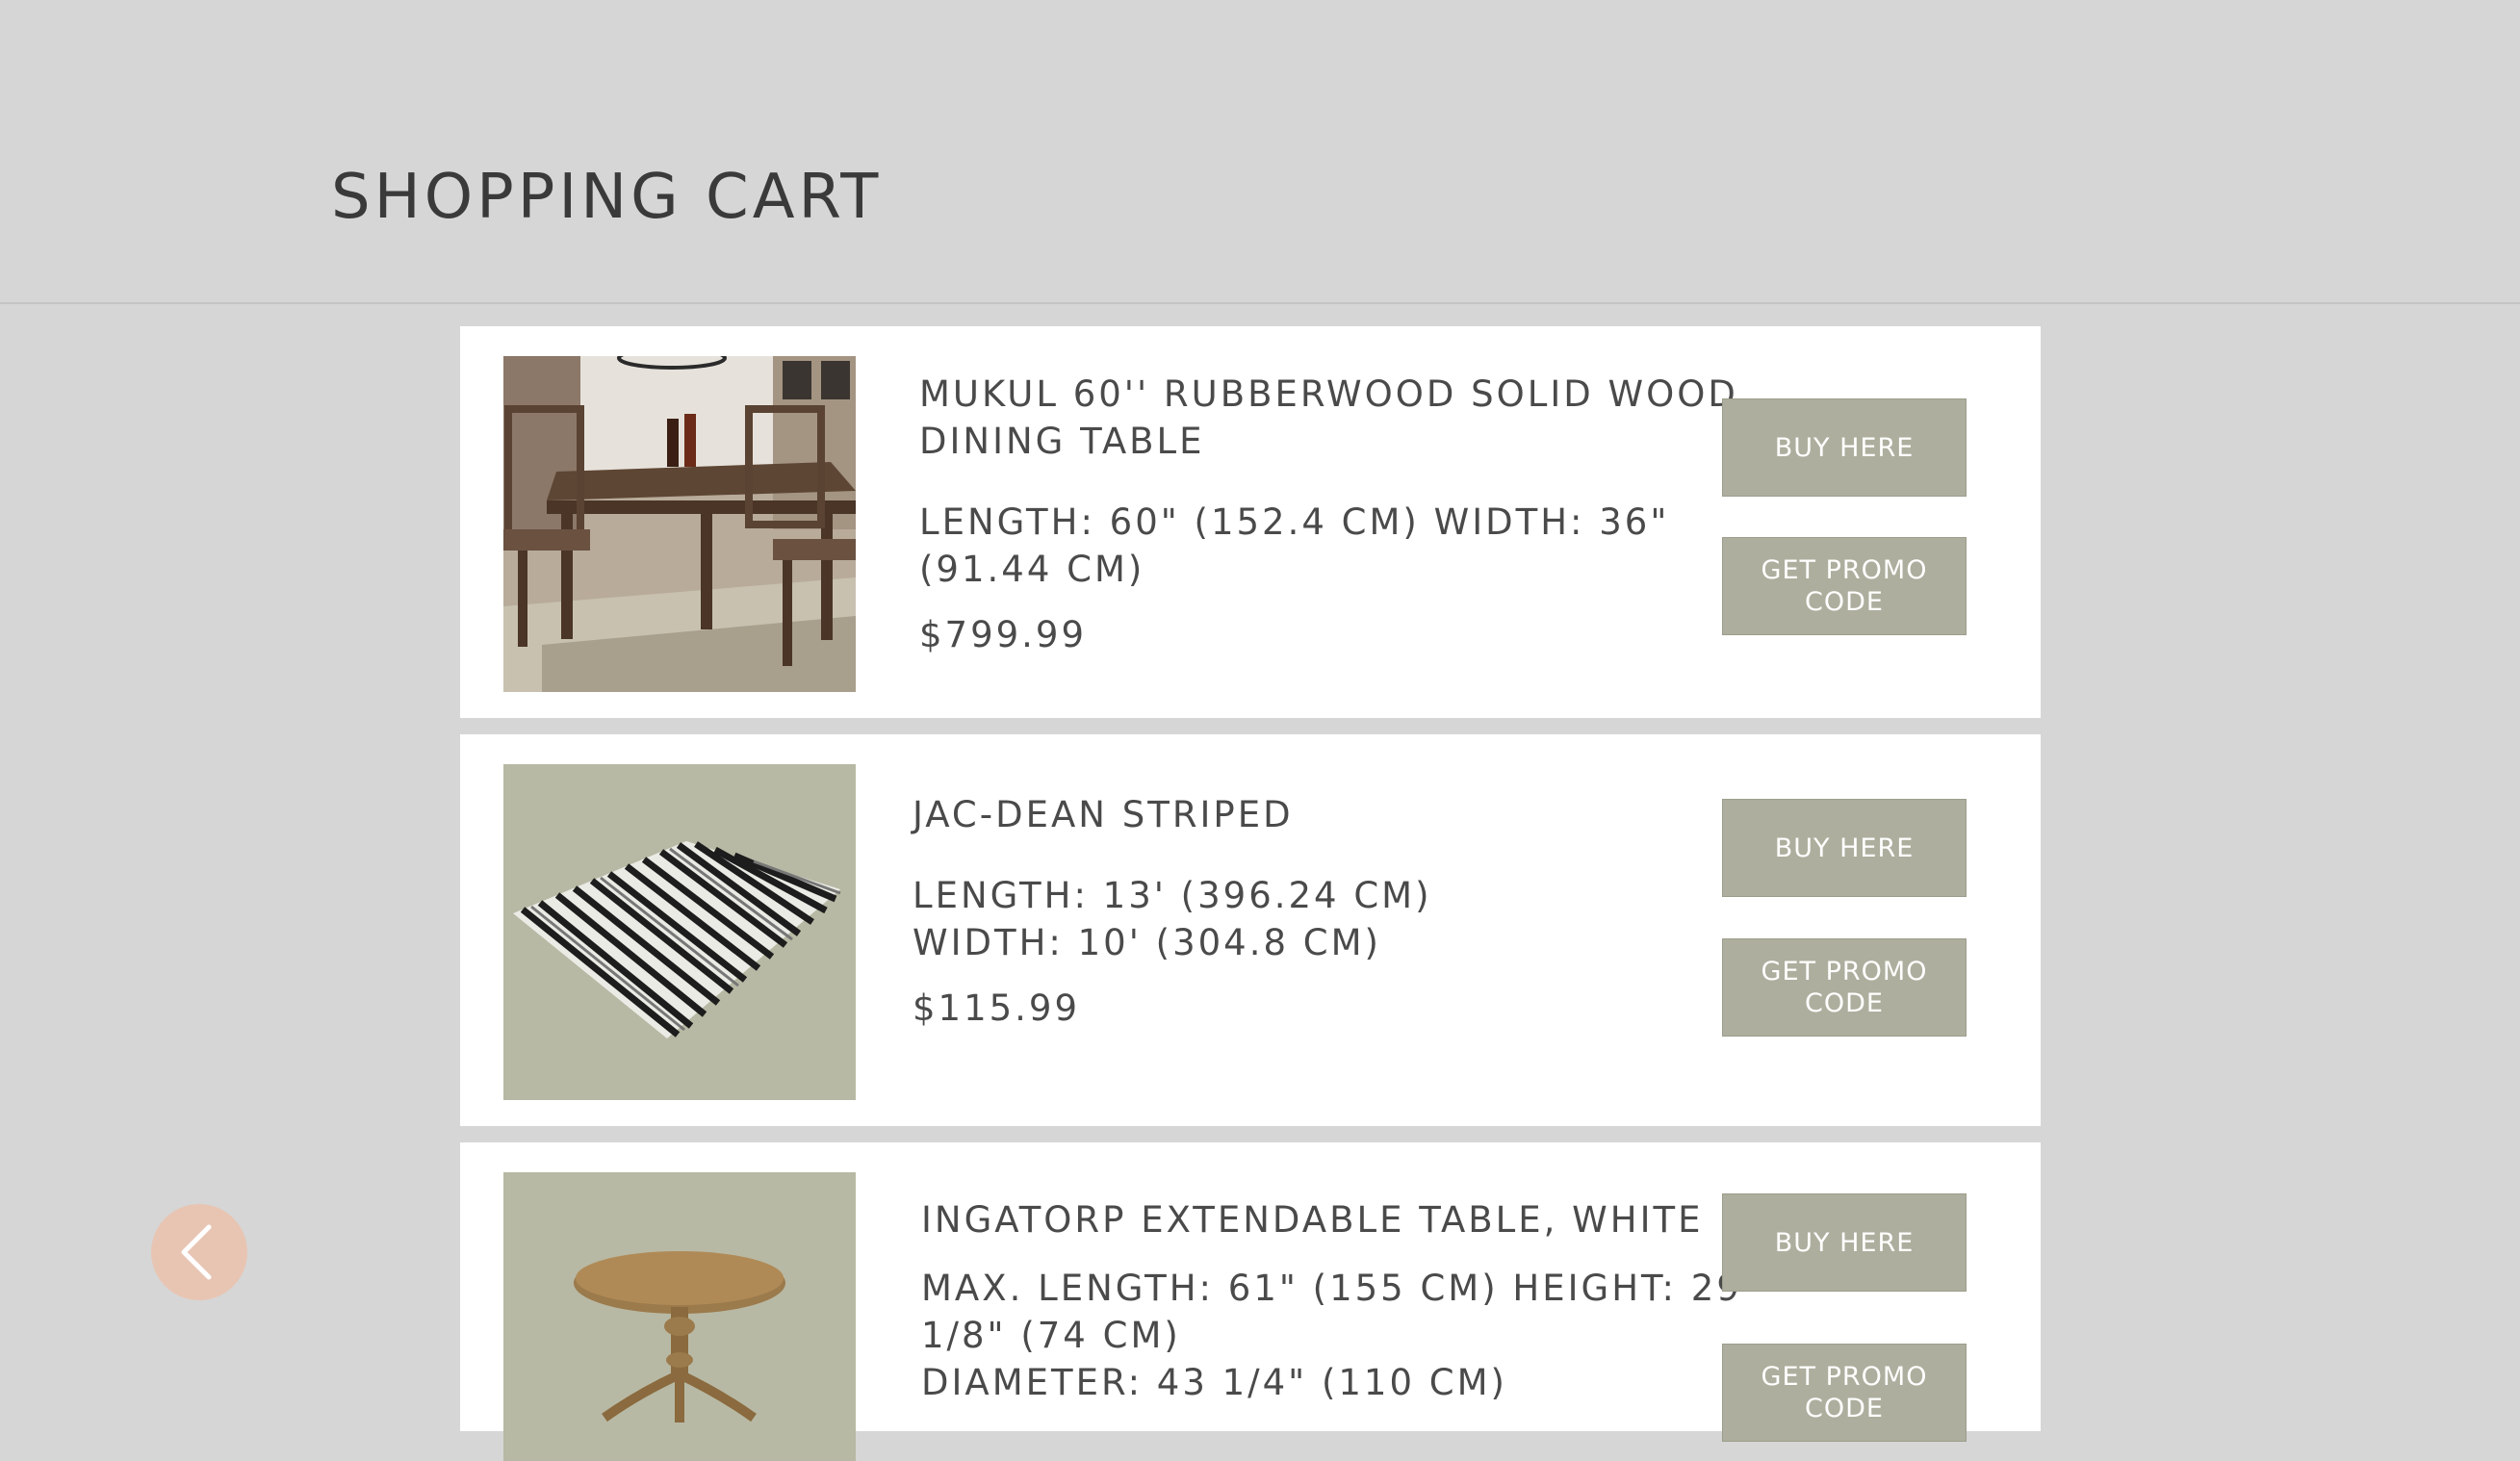 This screenshot has height=1461, width=2520. Describe the element at coordinates (997, 1008) in the screenshot. I see `item-price: $115.99` at that location.